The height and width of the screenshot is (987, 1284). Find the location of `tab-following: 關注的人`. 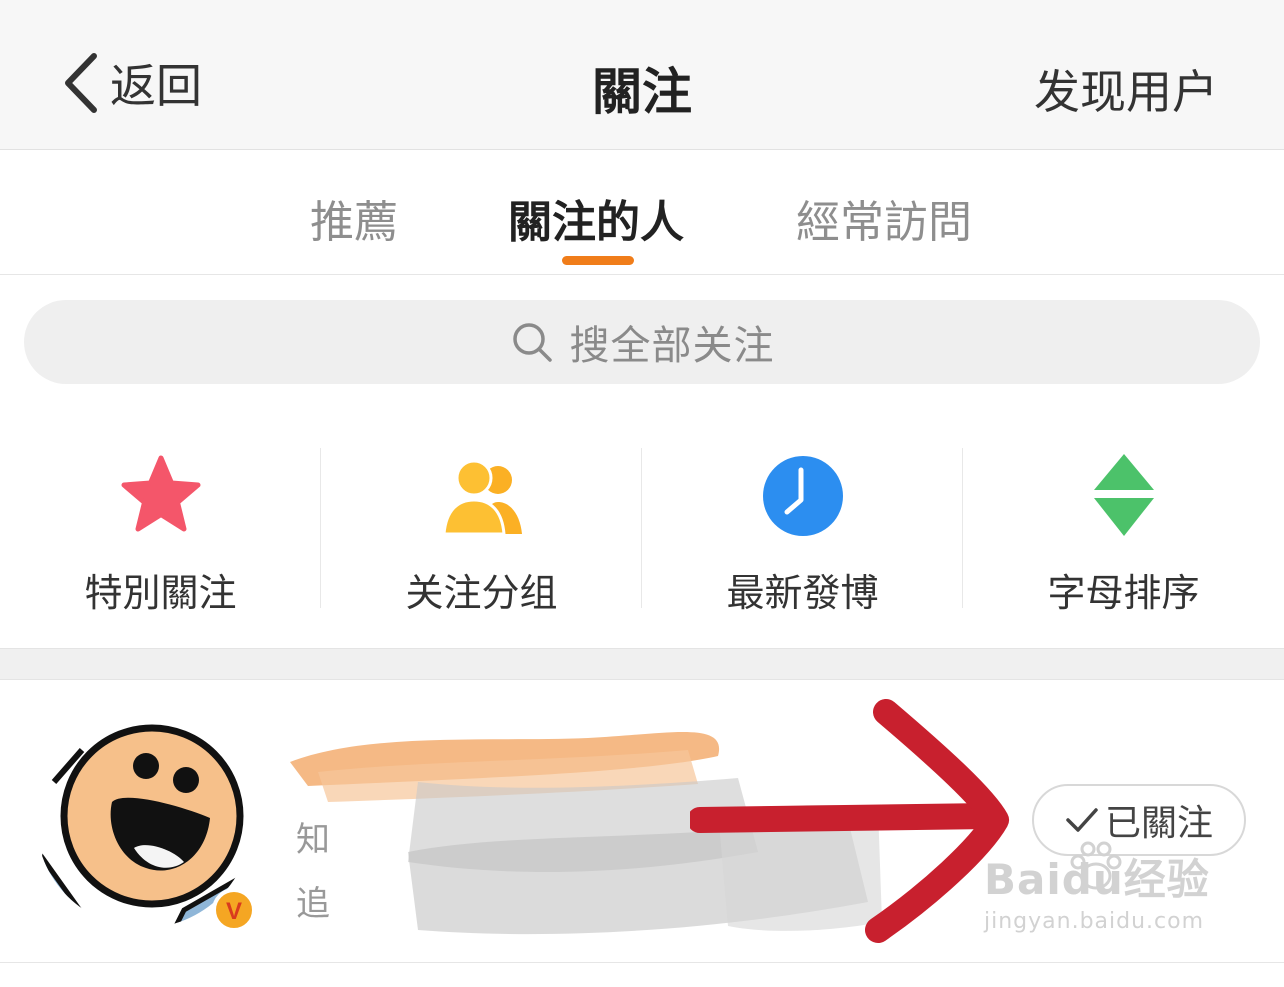

tab-following: 關注的人 is located at coordinates (596, 218).